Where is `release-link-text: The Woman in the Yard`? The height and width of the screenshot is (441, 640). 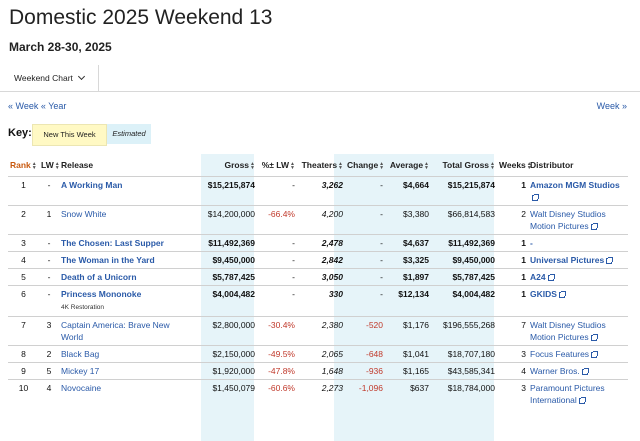
release-link-text: The Woman in the Yard is located at coordinates (108, 260).